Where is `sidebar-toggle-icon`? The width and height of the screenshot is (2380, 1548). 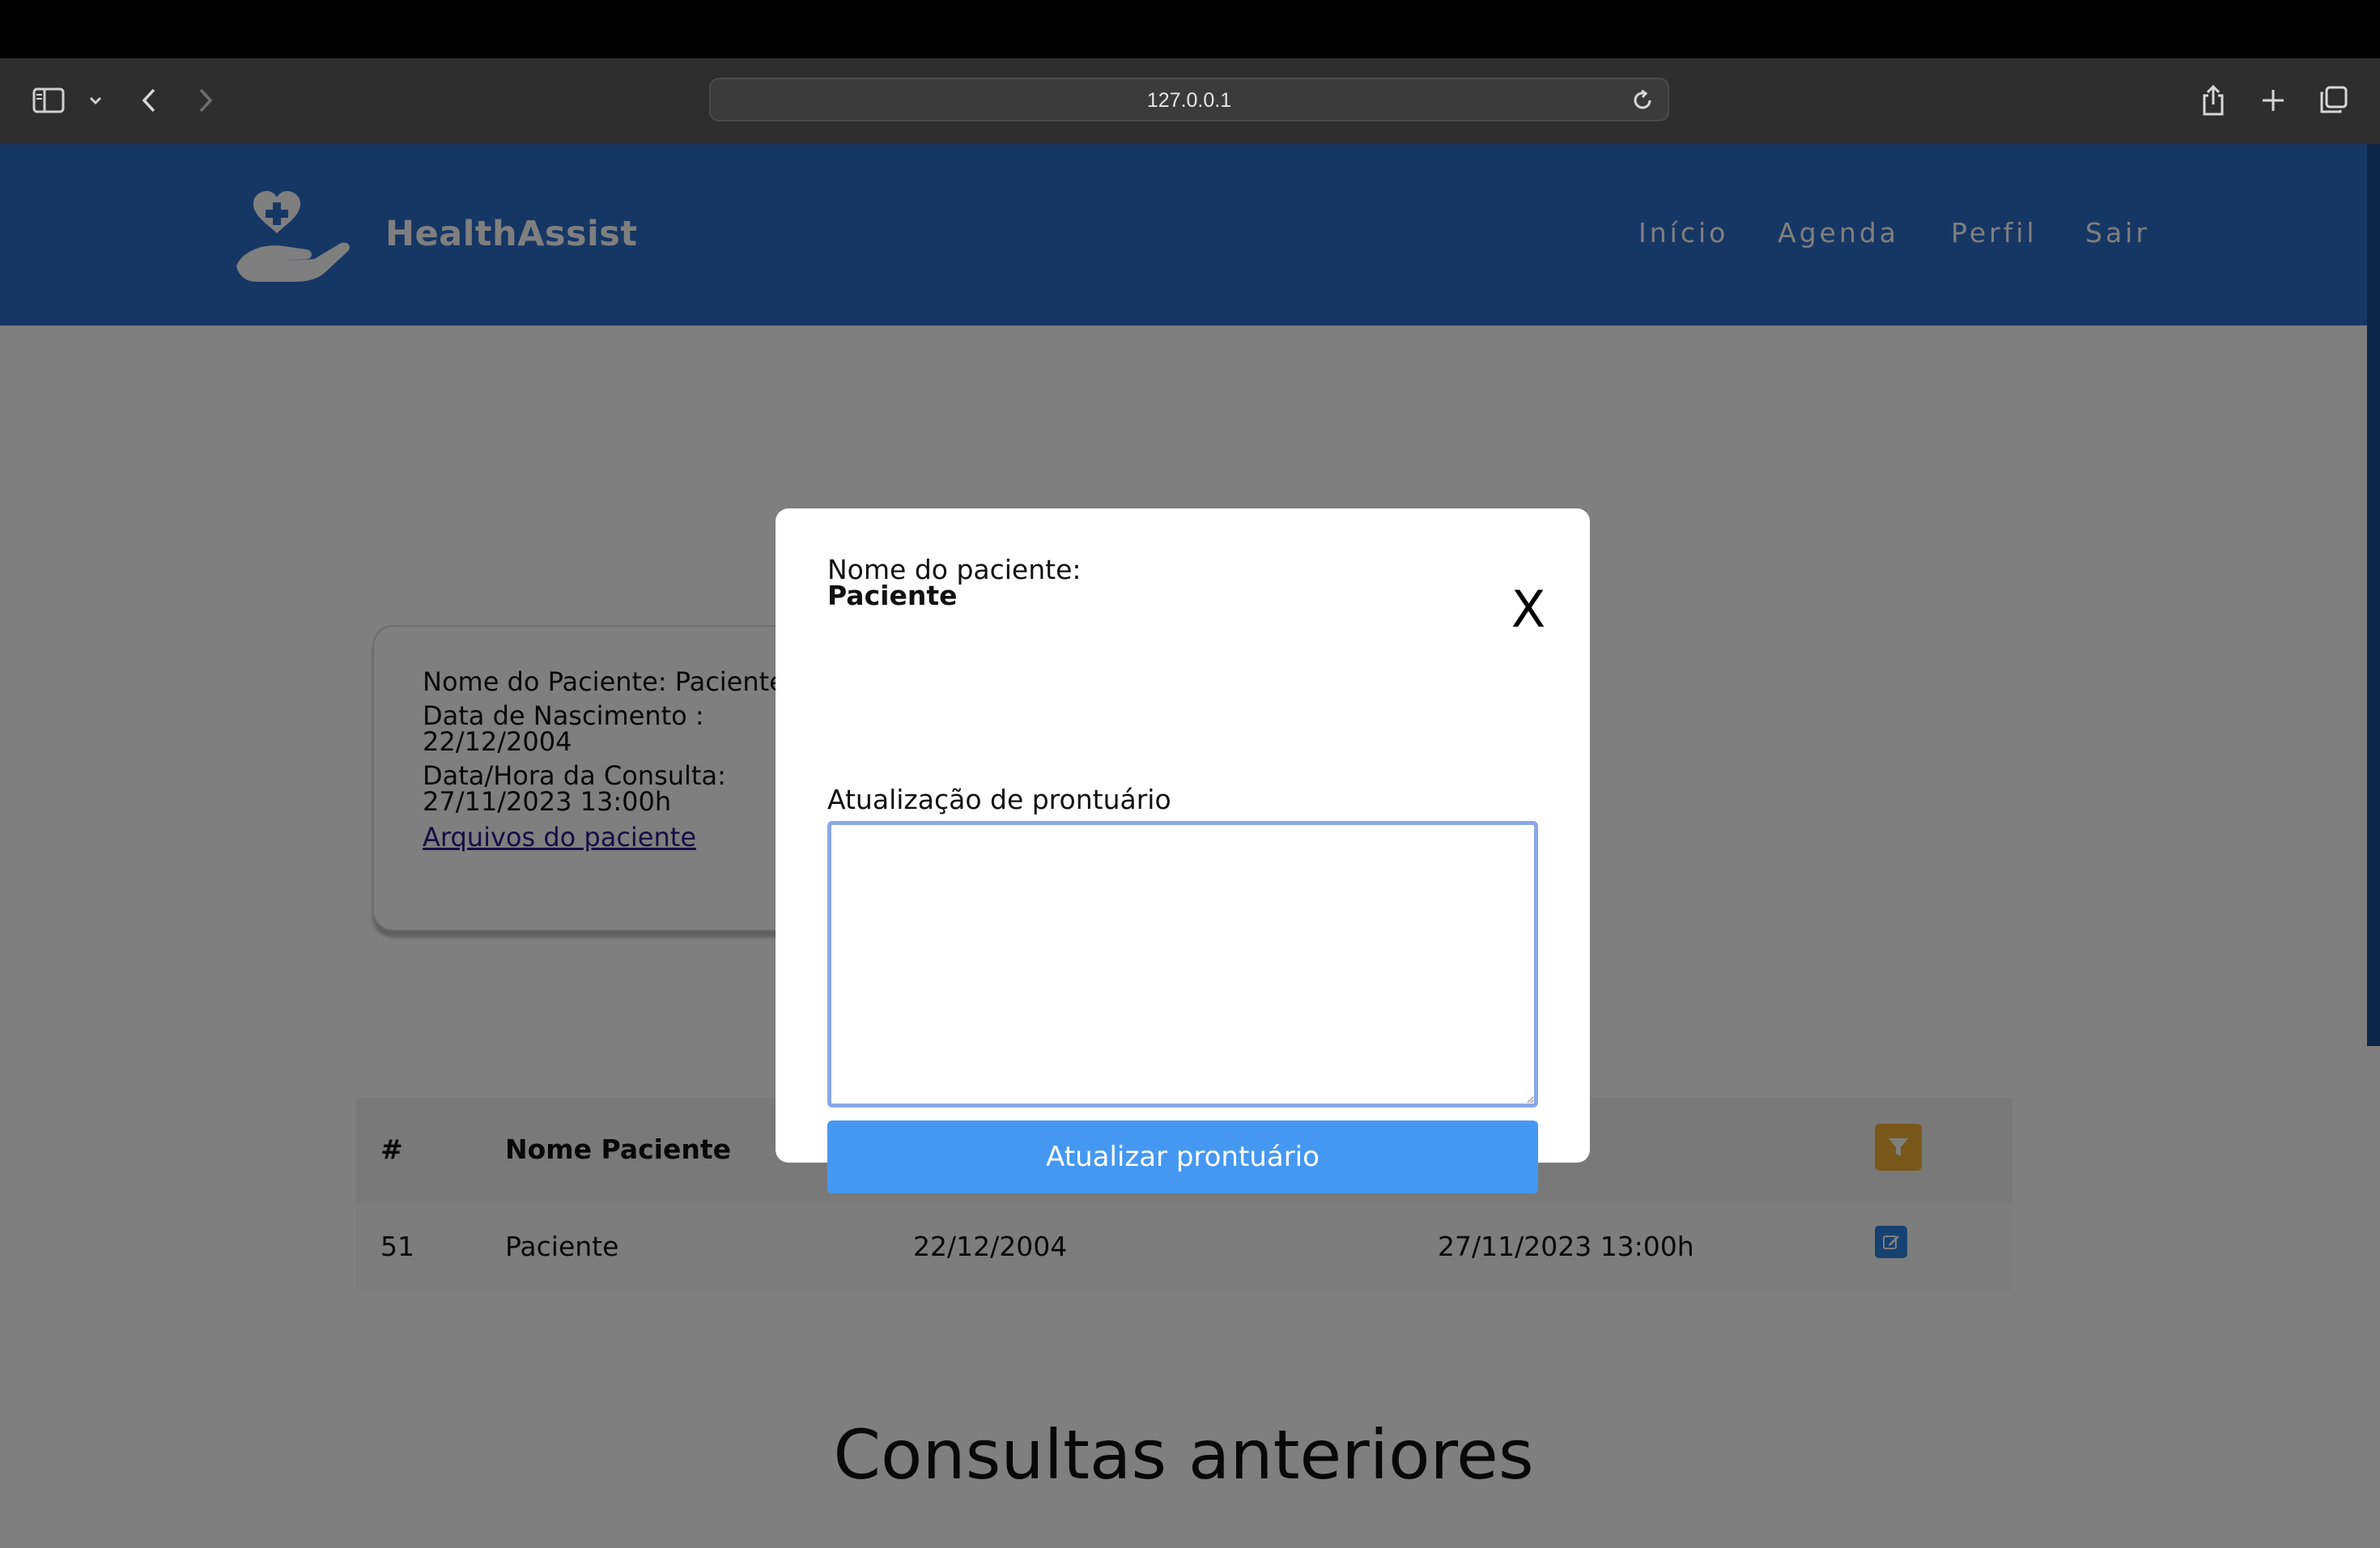
sidebar-toggle-icon is located at coordinates (48, 100).